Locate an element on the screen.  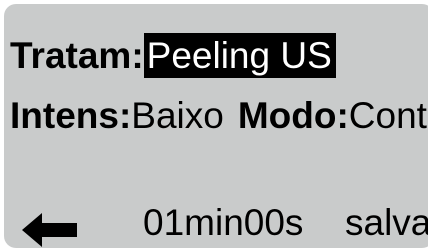
treatment-row: Tratam:Peeling US is located at coordinates (173, 55).